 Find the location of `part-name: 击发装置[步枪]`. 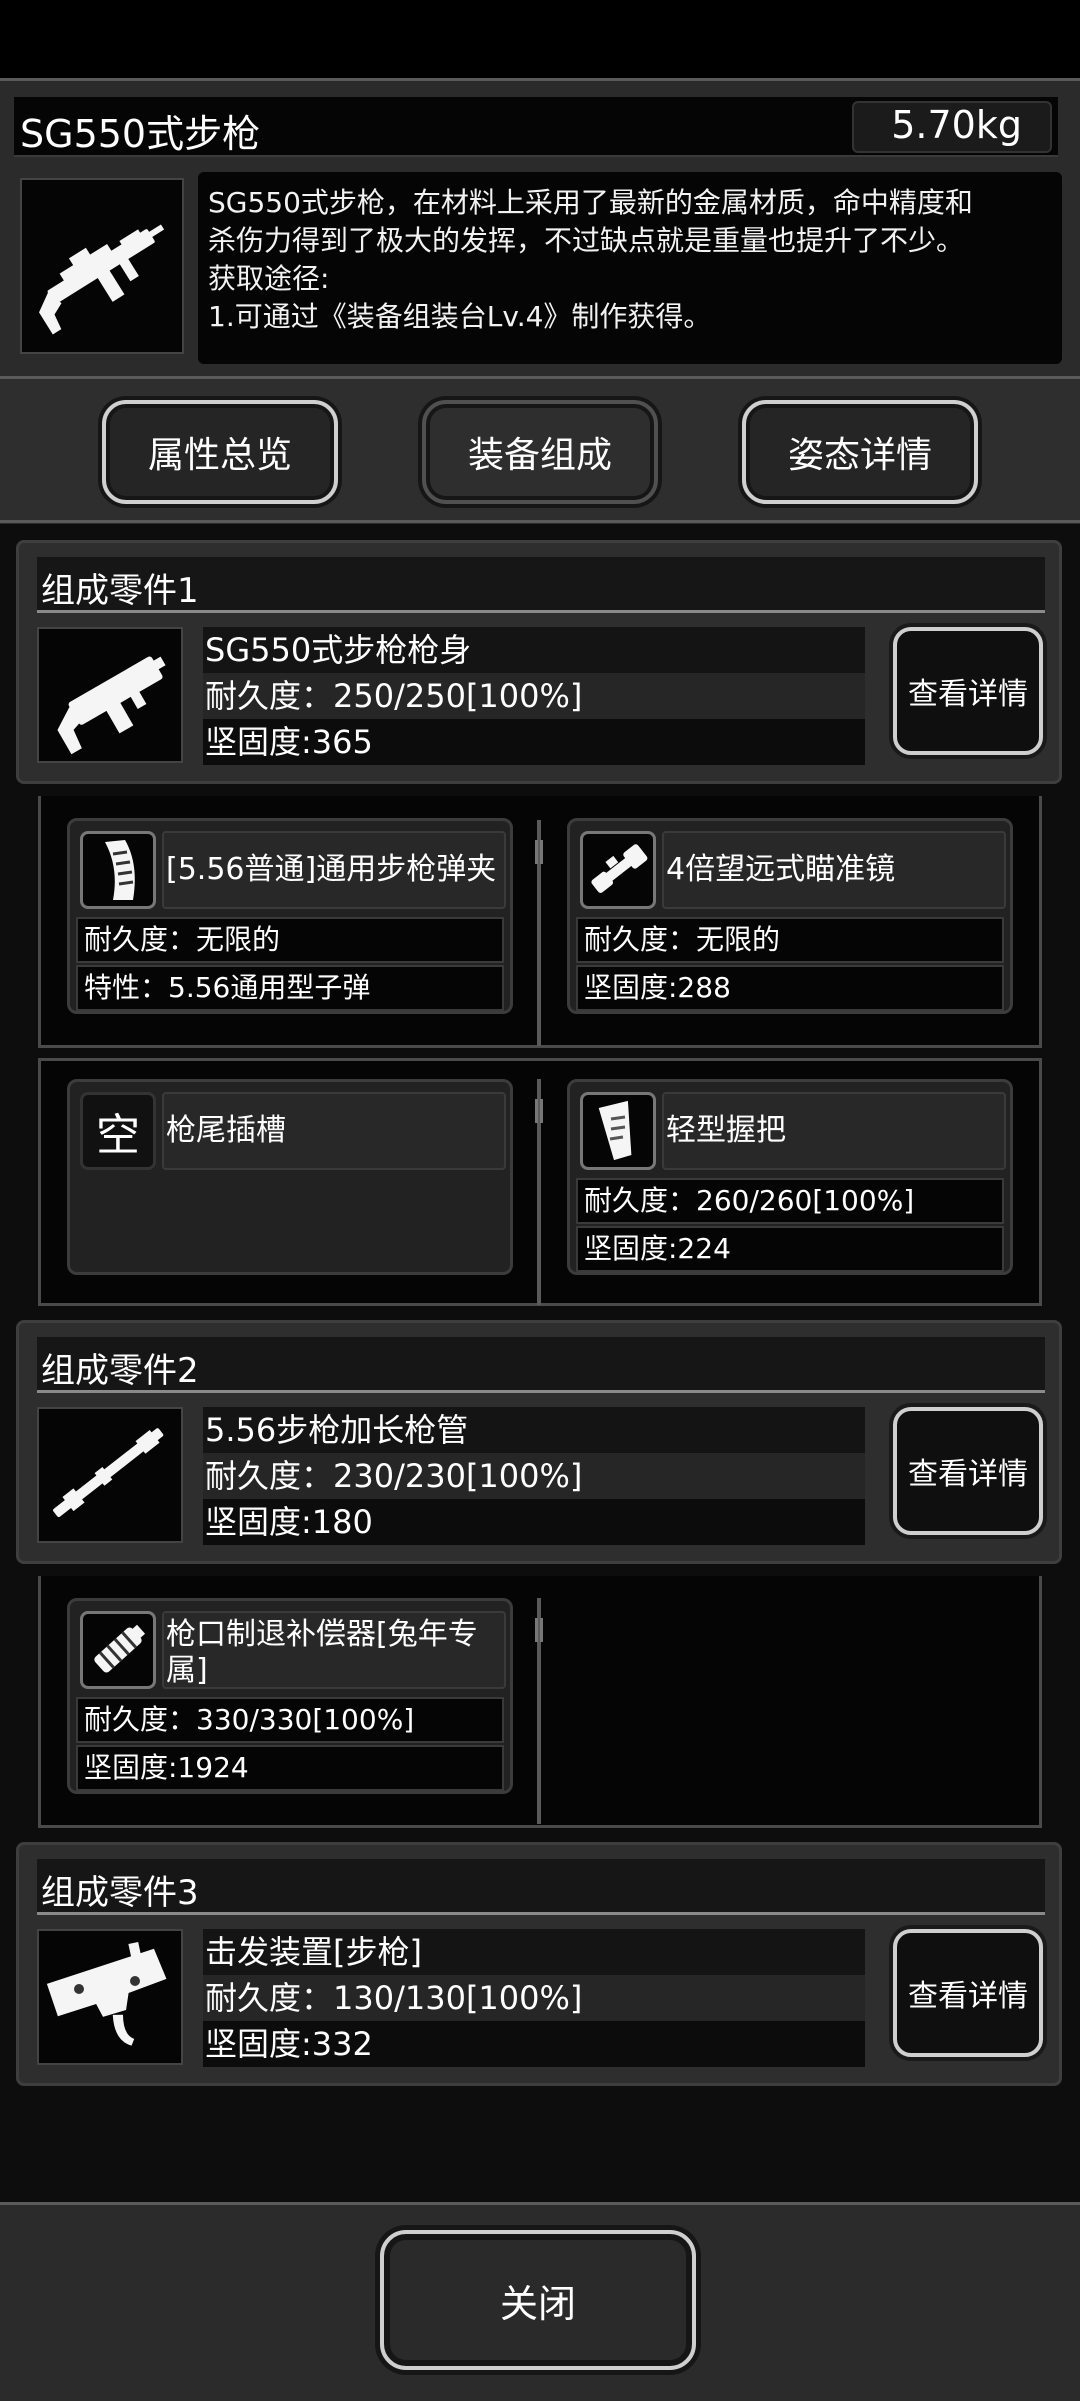

part-name: 击发装置[步枪] is located at coordinates (534, 1952).